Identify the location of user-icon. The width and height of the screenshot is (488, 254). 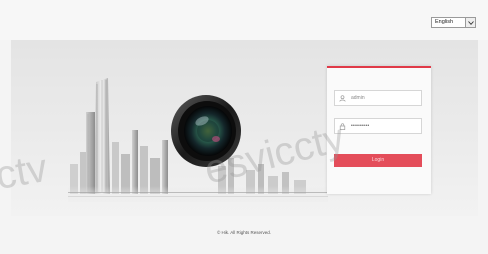
(342, 98).